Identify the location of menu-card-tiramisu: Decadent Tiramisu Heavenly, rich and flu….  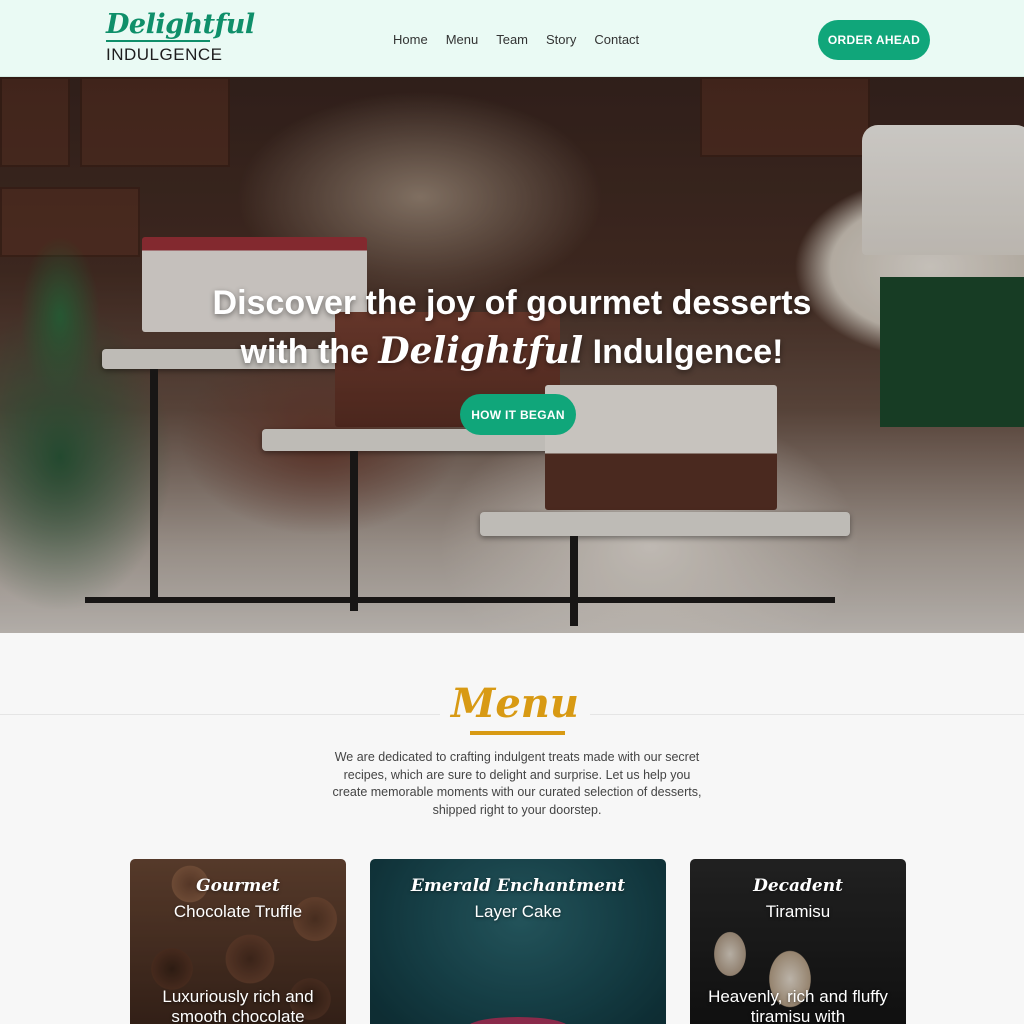
(798, 941).